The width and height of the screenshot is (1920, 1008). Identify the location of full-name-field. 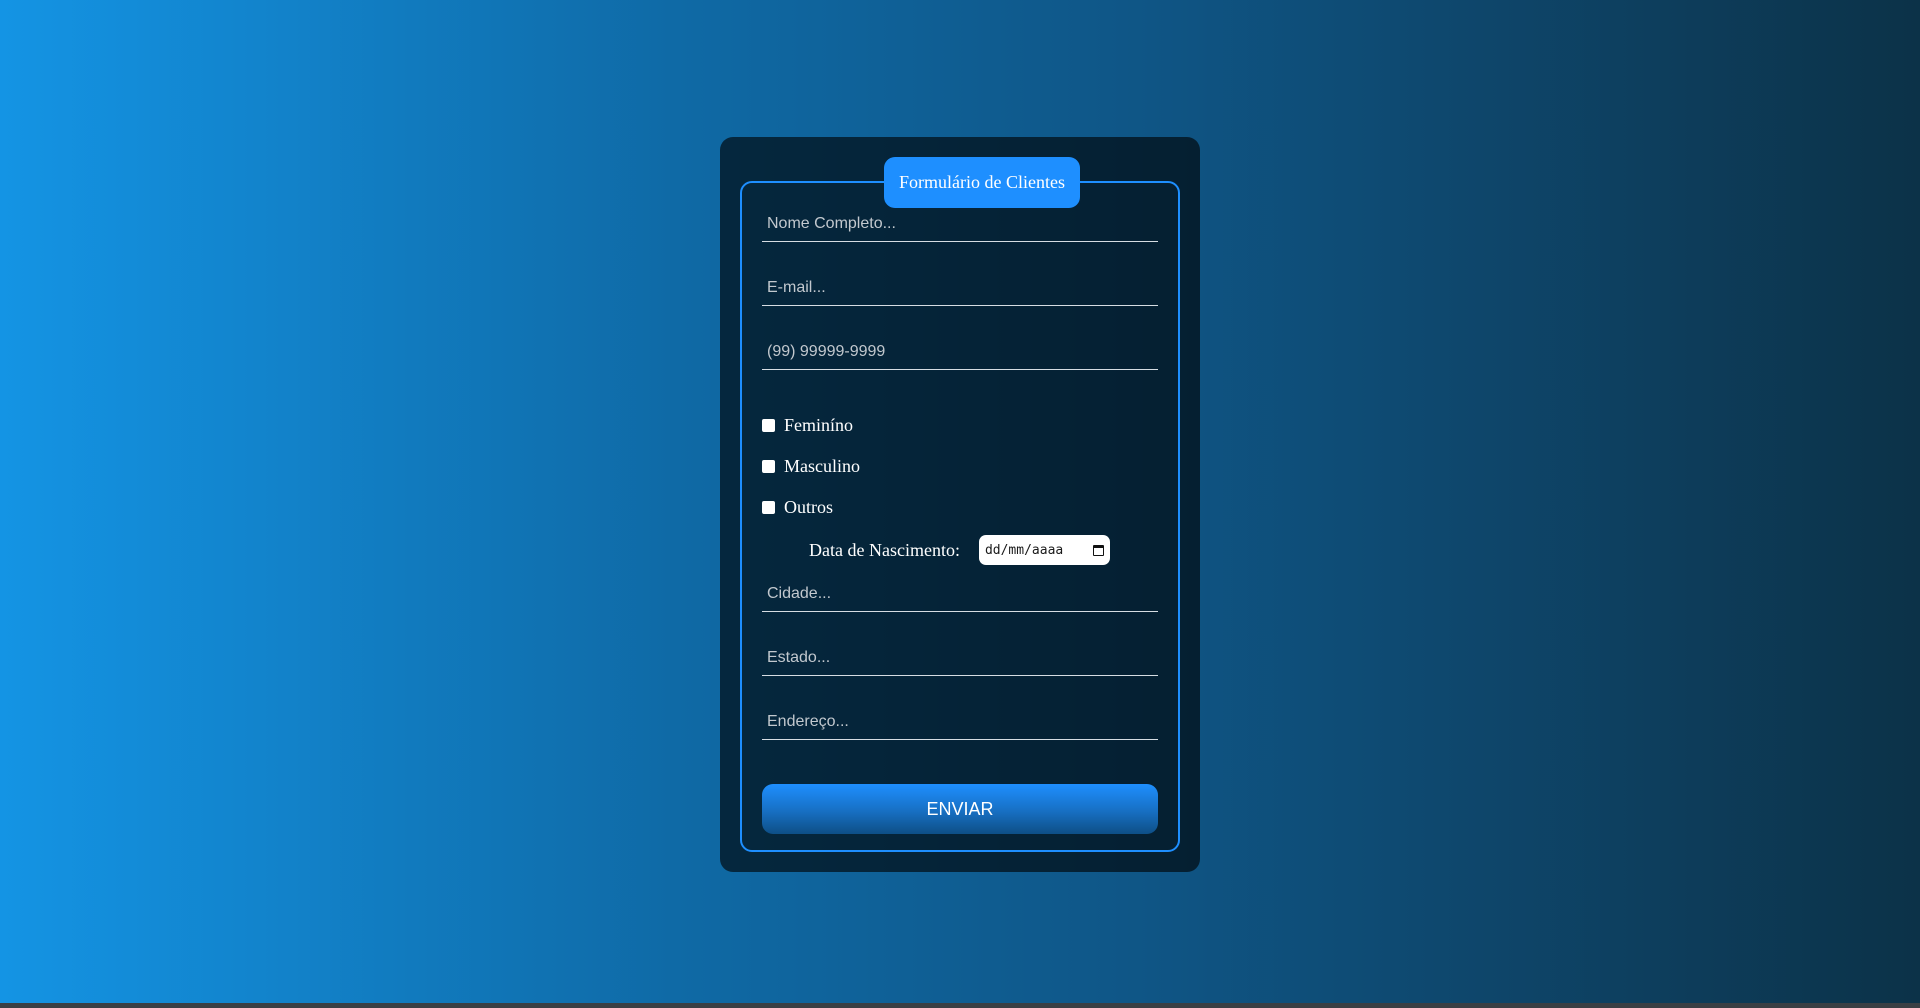
(960, 224).